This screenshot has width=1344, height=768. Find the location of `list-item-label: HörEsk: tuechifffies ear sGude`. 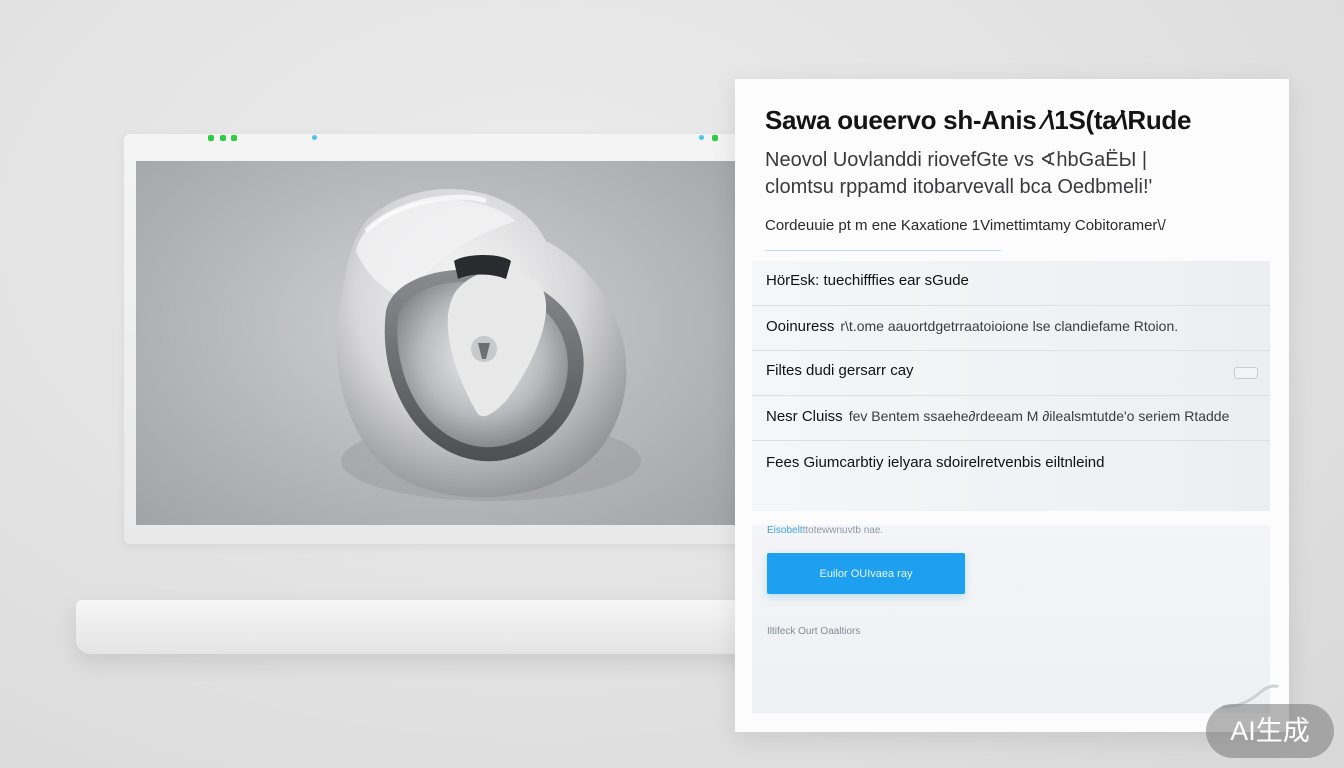

list-item-label: HörEsk: tuechifffies ear sGude is located at coordinates (867, 280).